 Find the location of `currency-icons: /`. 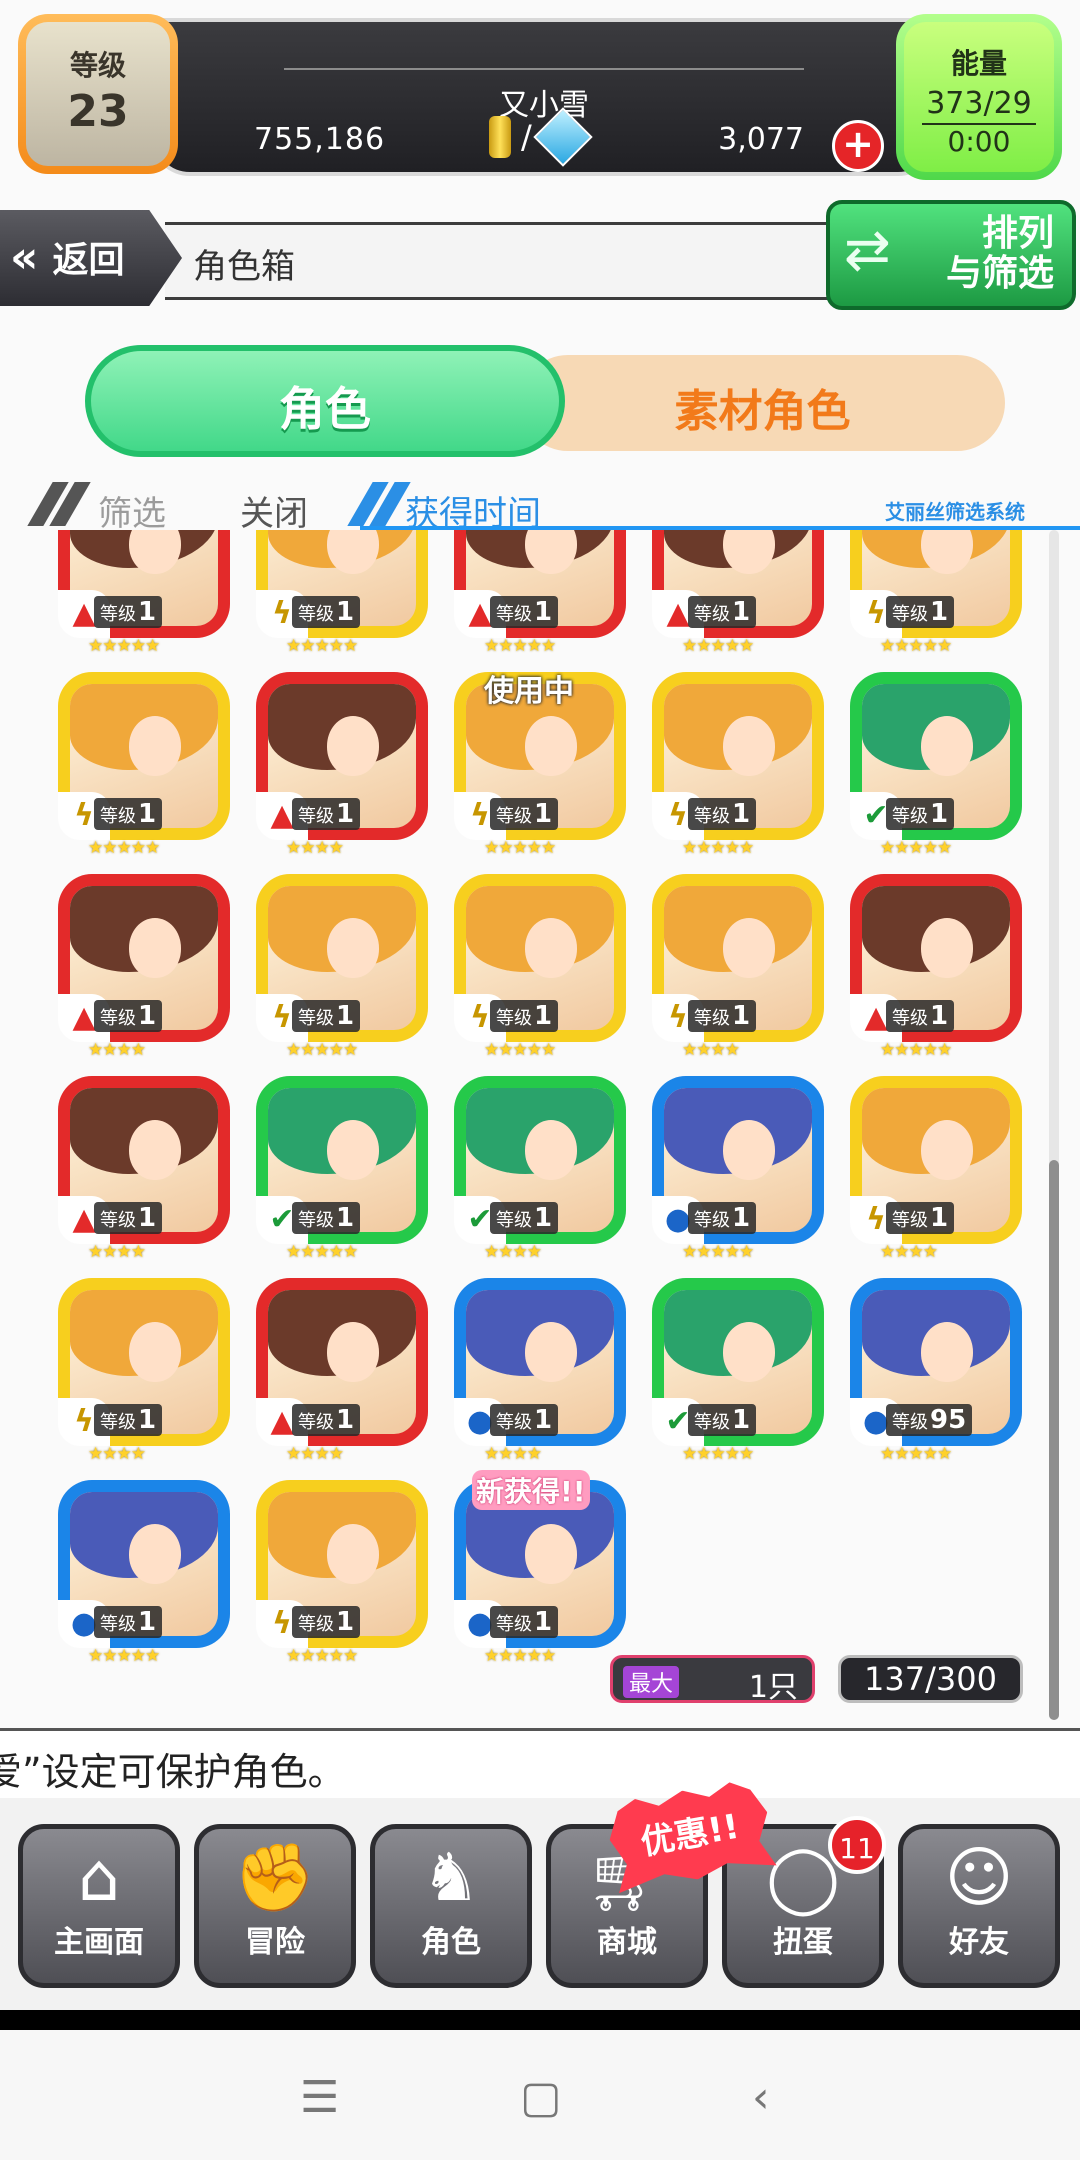

currency-icons: / is located at coordinates (541, 137).